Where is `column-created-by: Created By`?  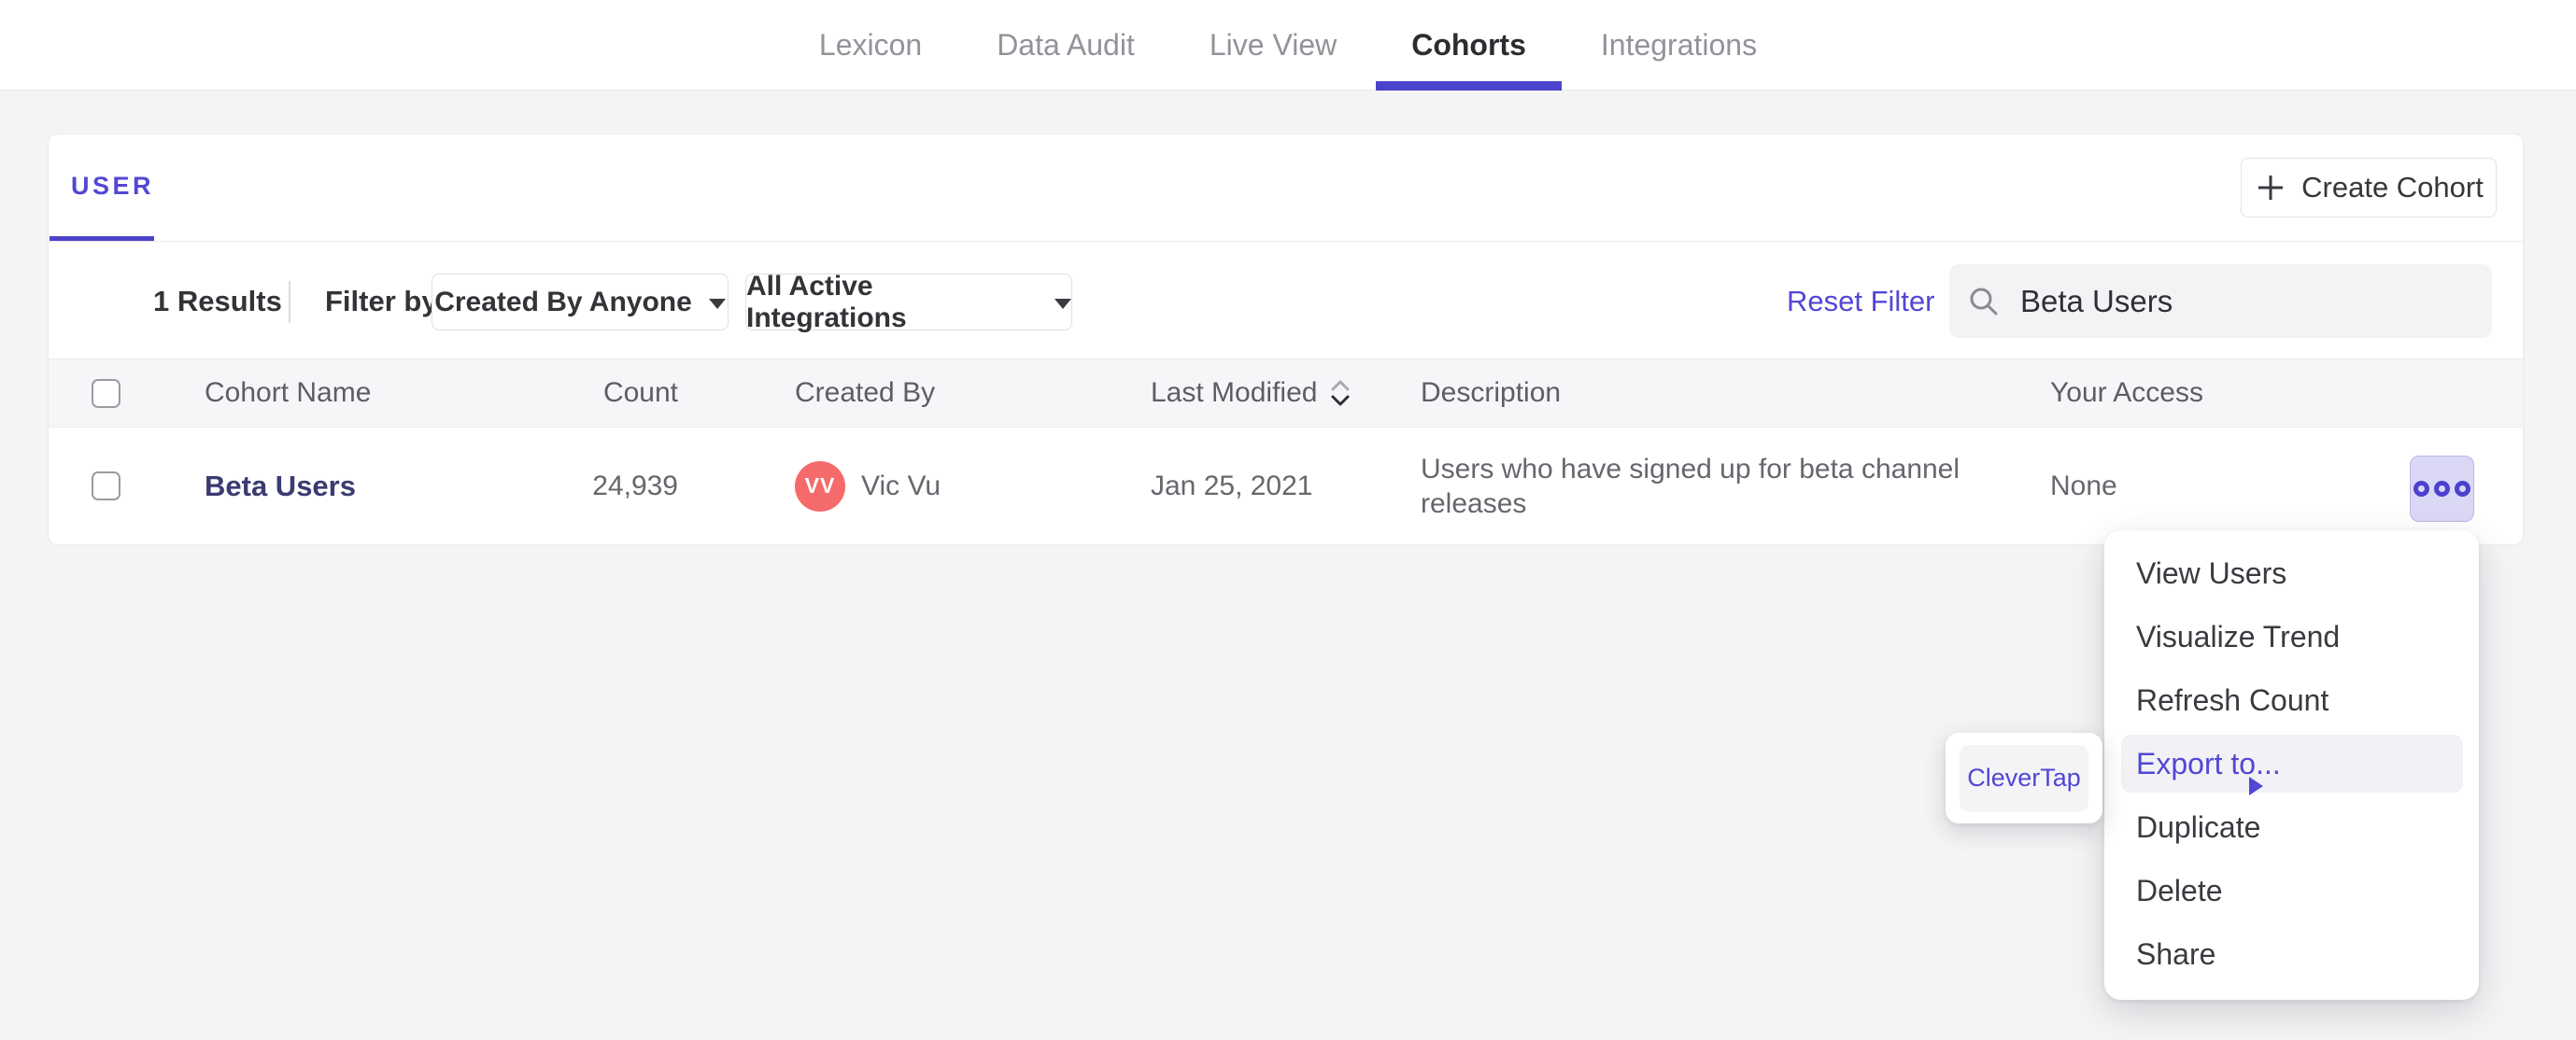
column-created-by: Created By is located at coordinates (865, 392).